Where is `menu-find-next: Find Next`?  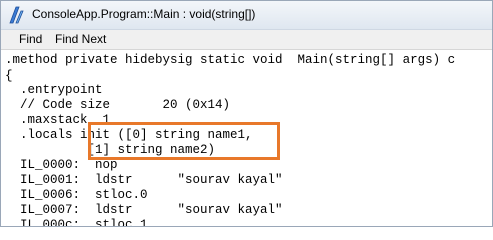 menu-find-next: Find Next is located at coordinates (80, 39).